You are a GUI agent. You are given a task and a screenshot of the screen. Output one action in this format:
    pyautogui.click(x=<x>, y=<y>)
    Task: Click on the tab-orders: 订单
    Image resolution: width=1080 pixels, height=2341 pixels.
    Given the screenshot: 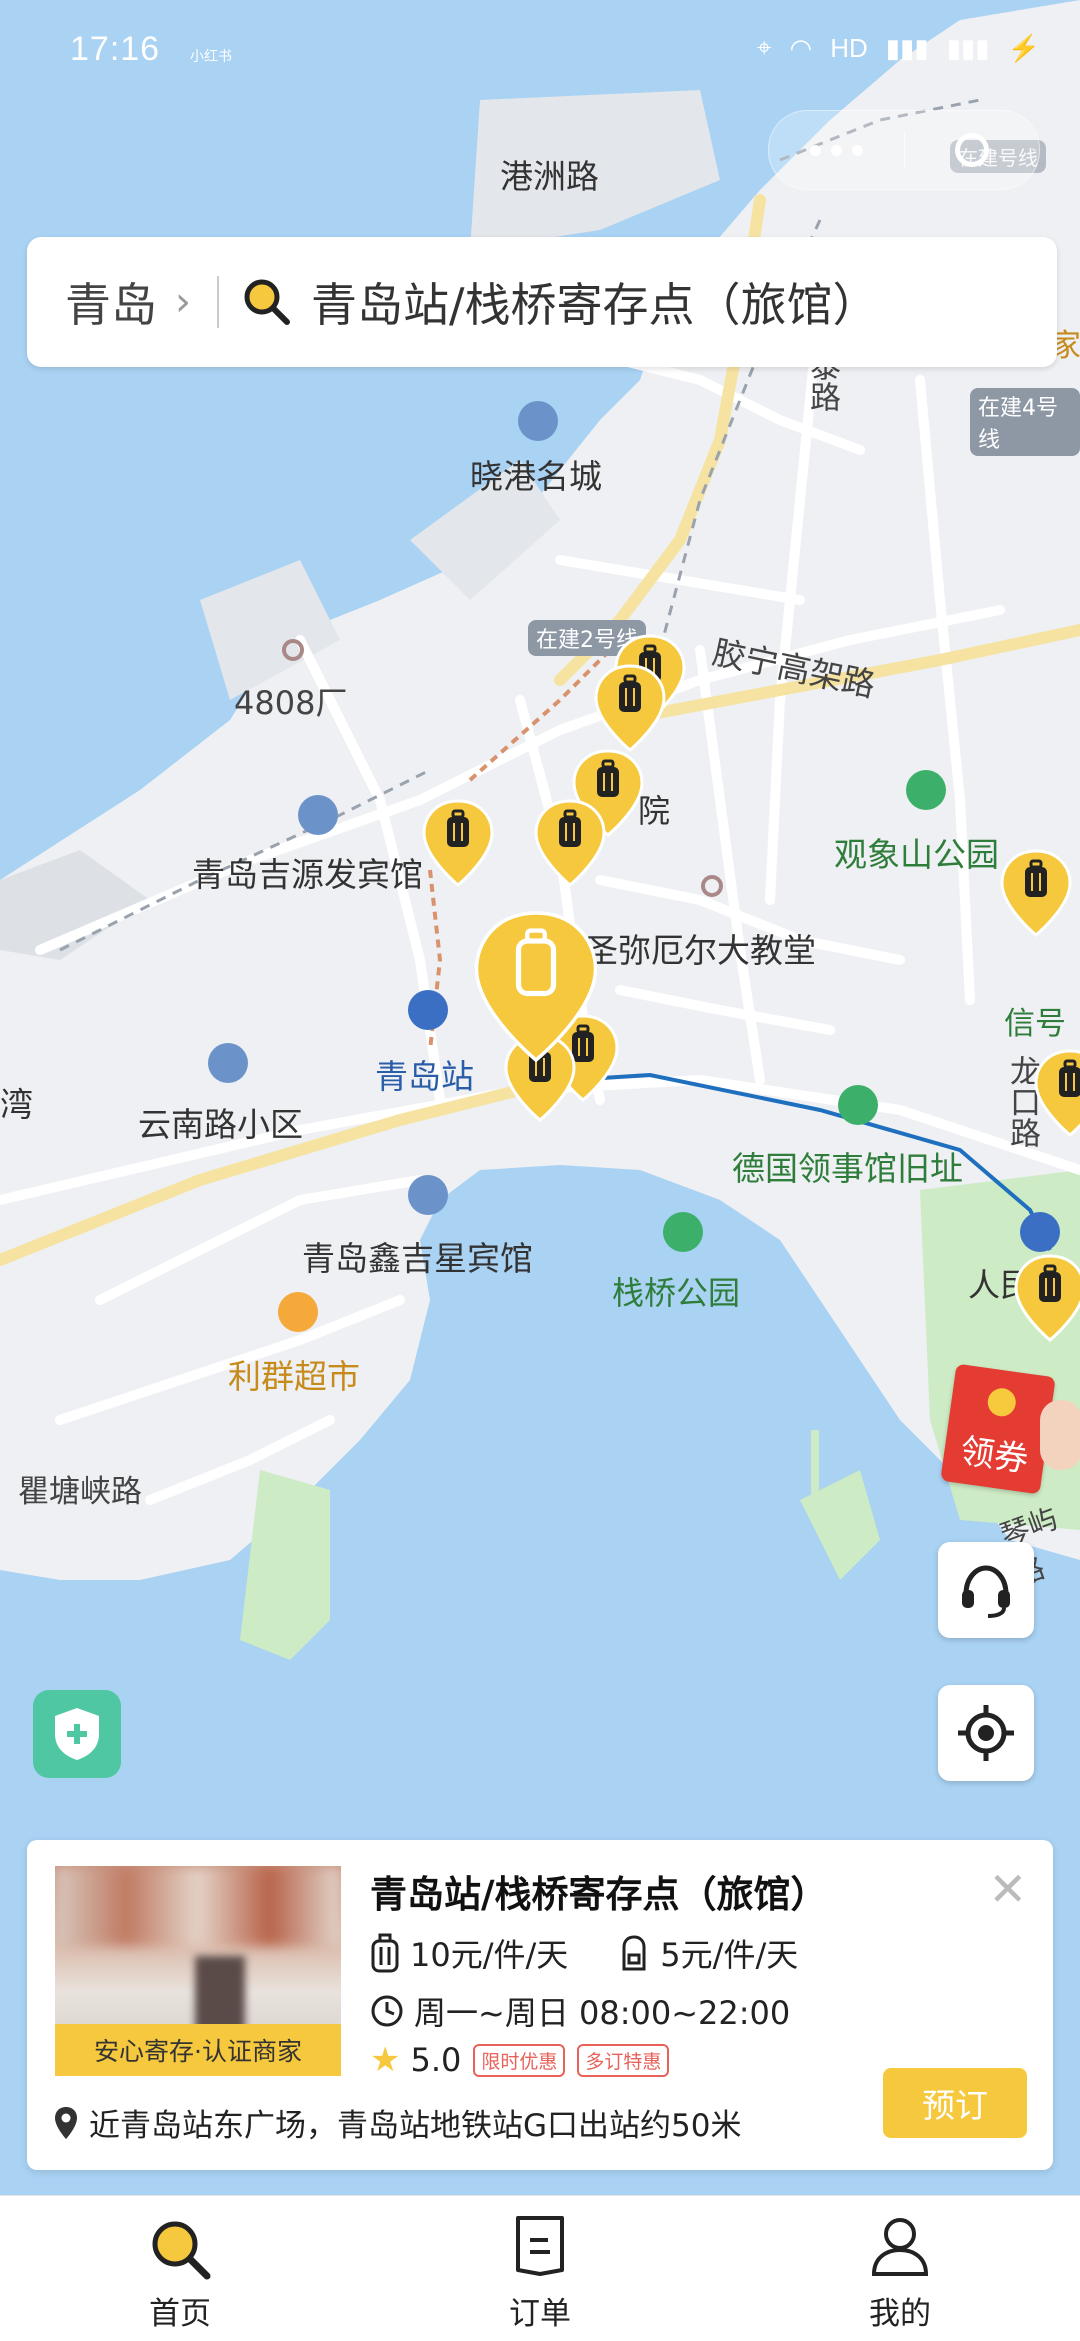 What is the action you would take?
    pyautogui.click(x=540, y=2268)
    